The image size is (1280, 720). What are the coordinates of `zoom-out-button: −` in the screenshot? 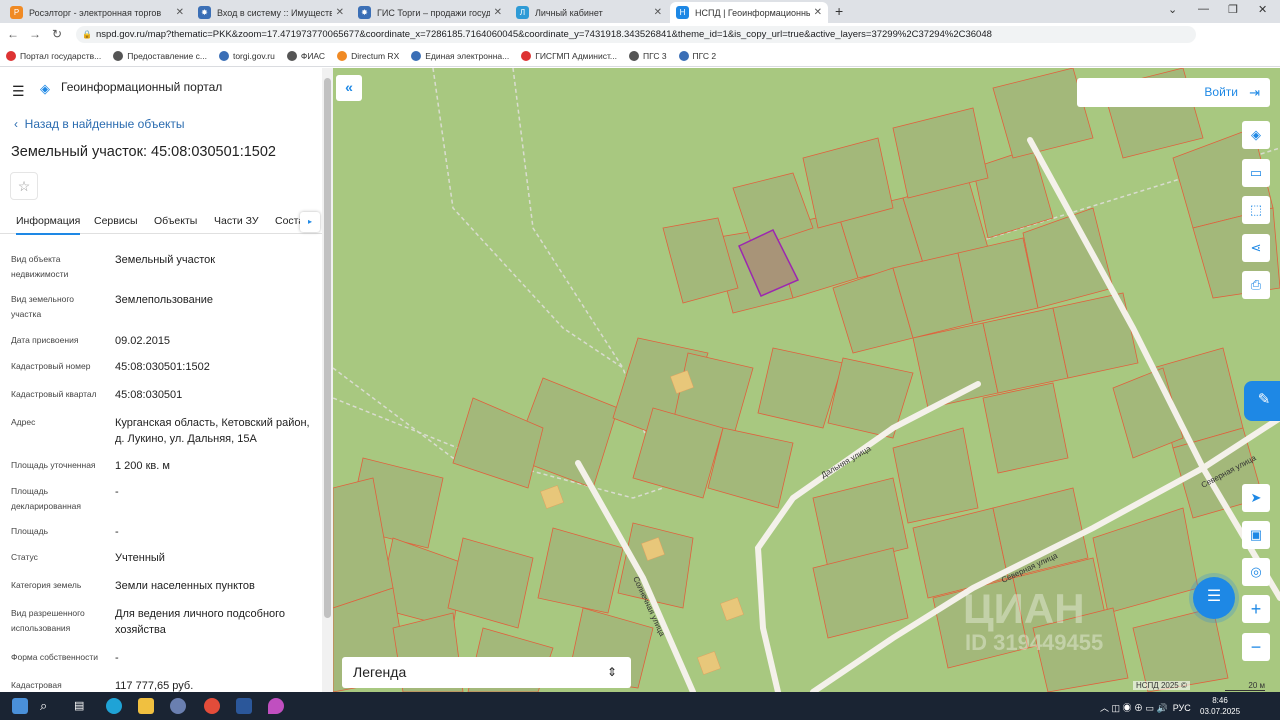 It's located at (1256, 647).